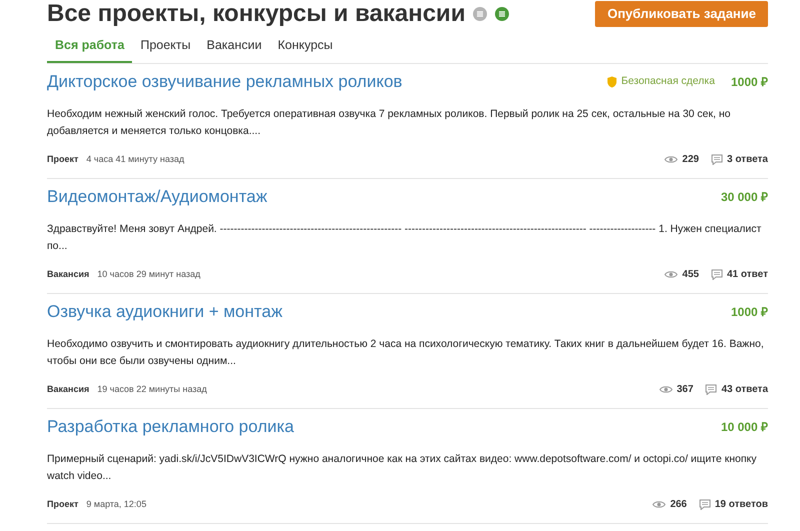  Describe the element at coordinates (690, 275) in the screenshot. I see `view-count: 455` at that location.